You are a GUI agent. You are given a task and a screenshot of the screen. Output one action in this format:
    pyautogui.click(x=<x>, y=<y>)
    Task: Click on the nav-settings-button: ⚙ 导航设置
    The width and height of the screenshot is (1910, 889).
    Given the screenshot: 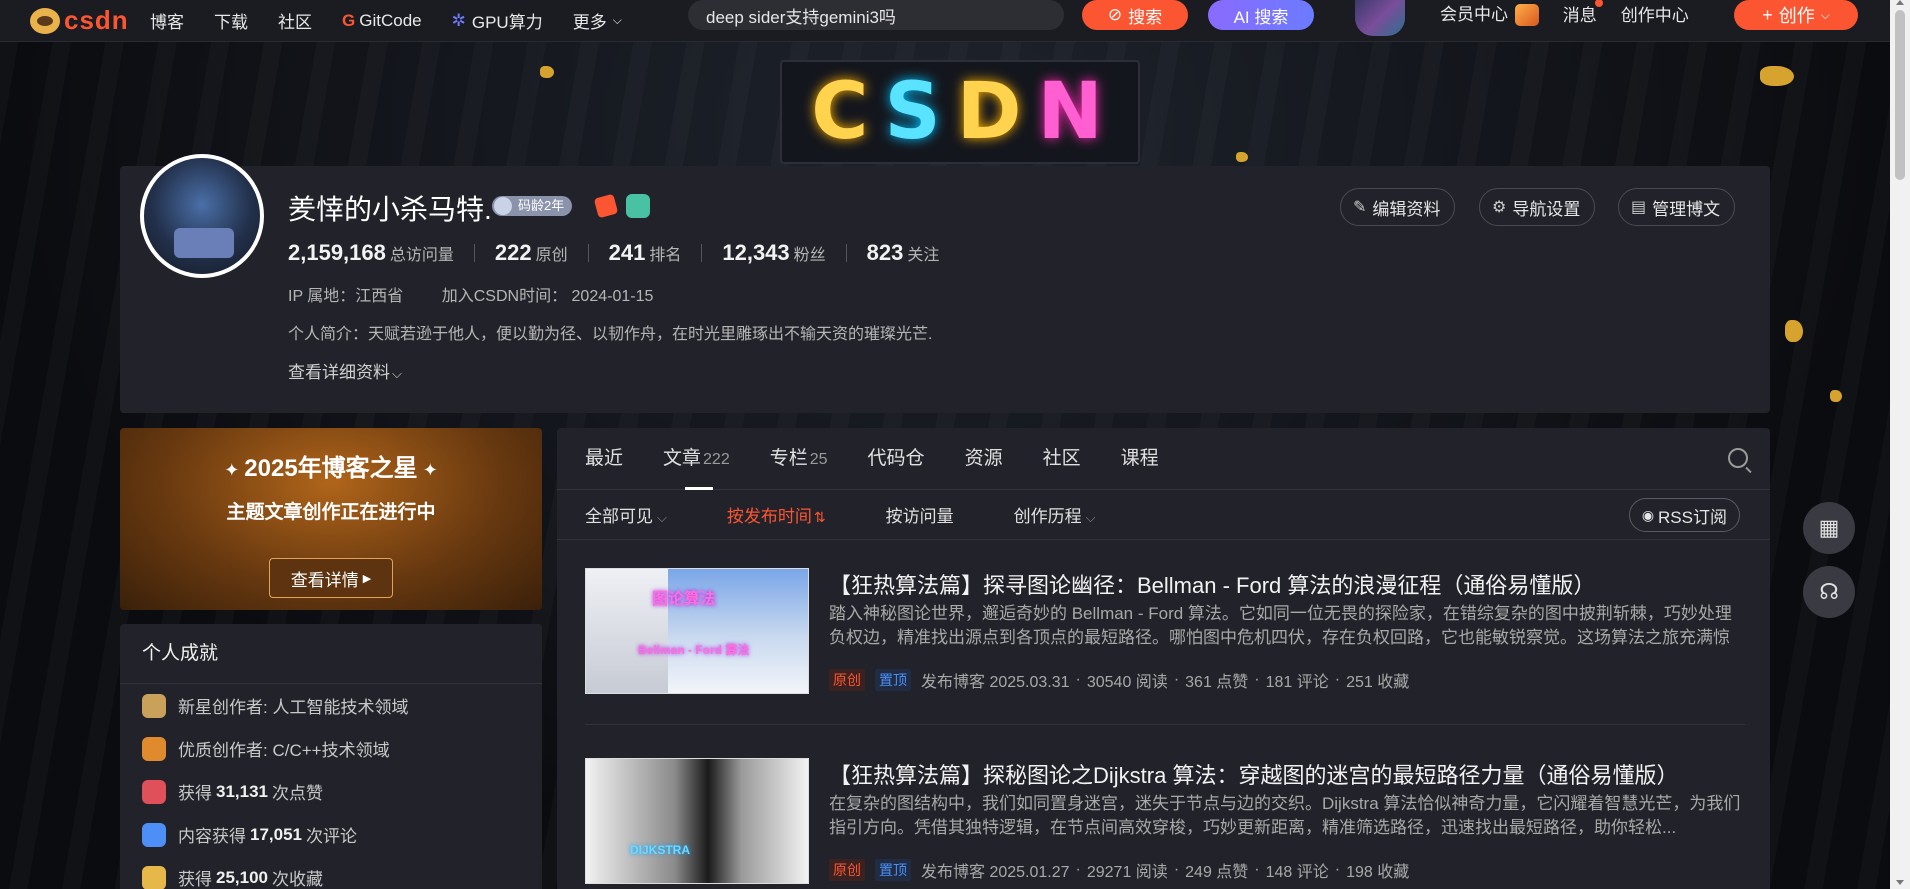 What is the action you would take?
    pyautogui.click(x=1537, y=207)
    